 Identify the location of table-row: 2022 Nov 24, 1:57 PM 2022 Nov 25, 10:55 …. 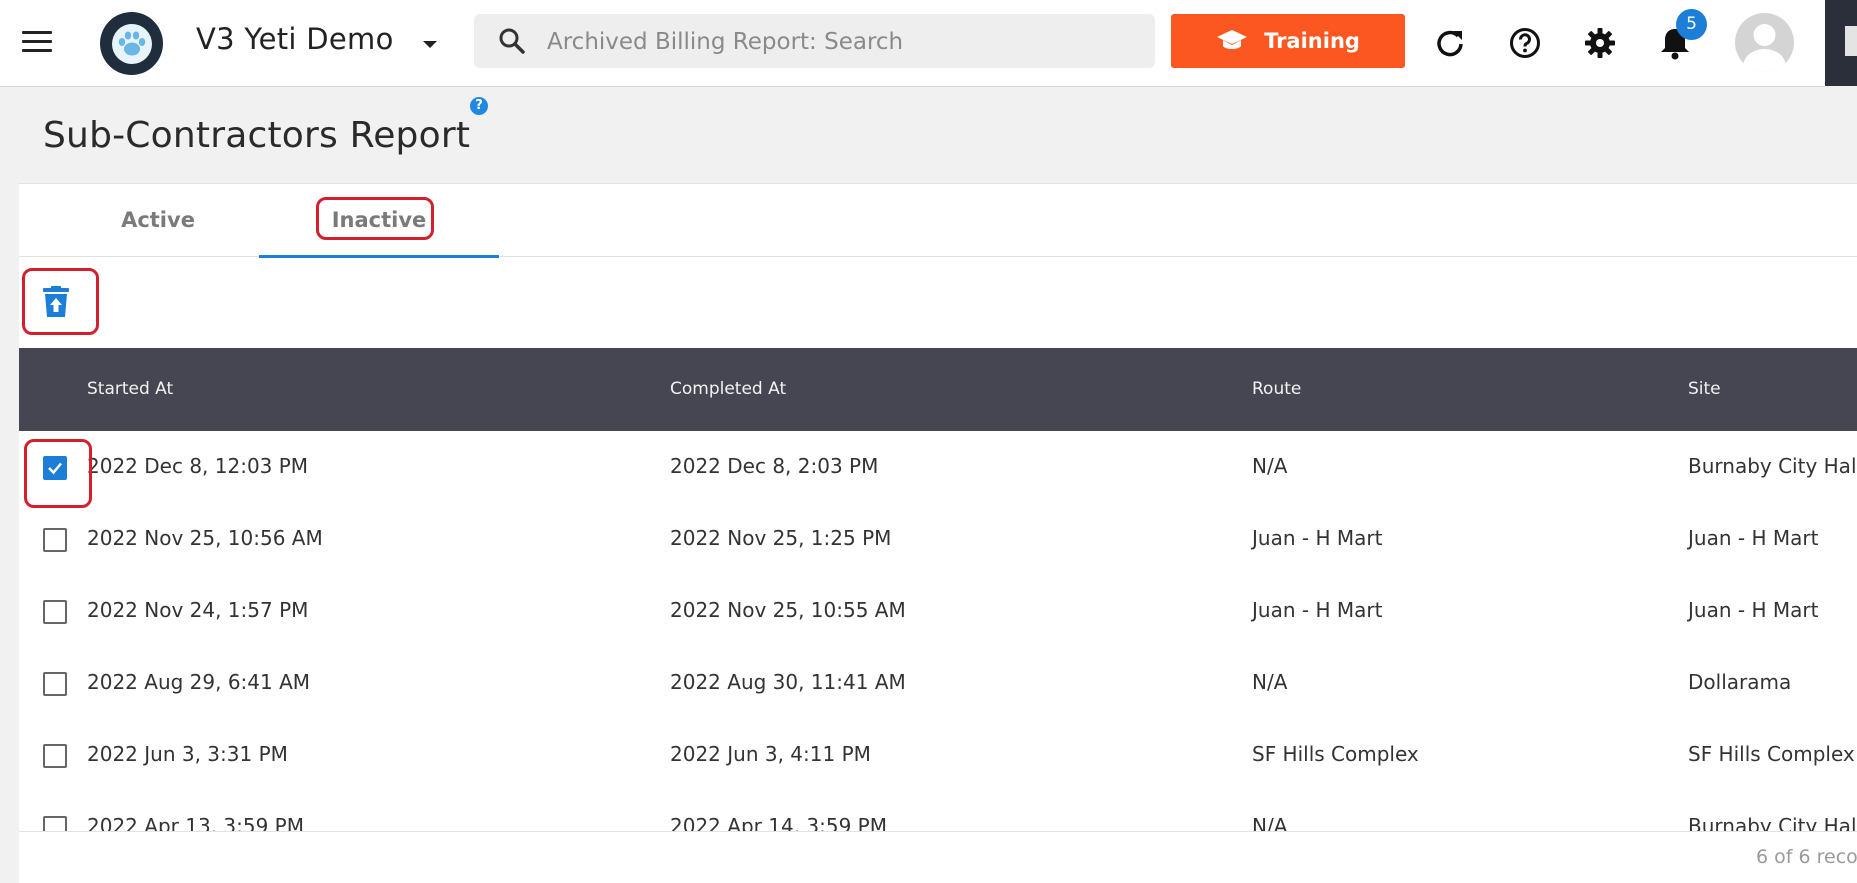
(938, 611).